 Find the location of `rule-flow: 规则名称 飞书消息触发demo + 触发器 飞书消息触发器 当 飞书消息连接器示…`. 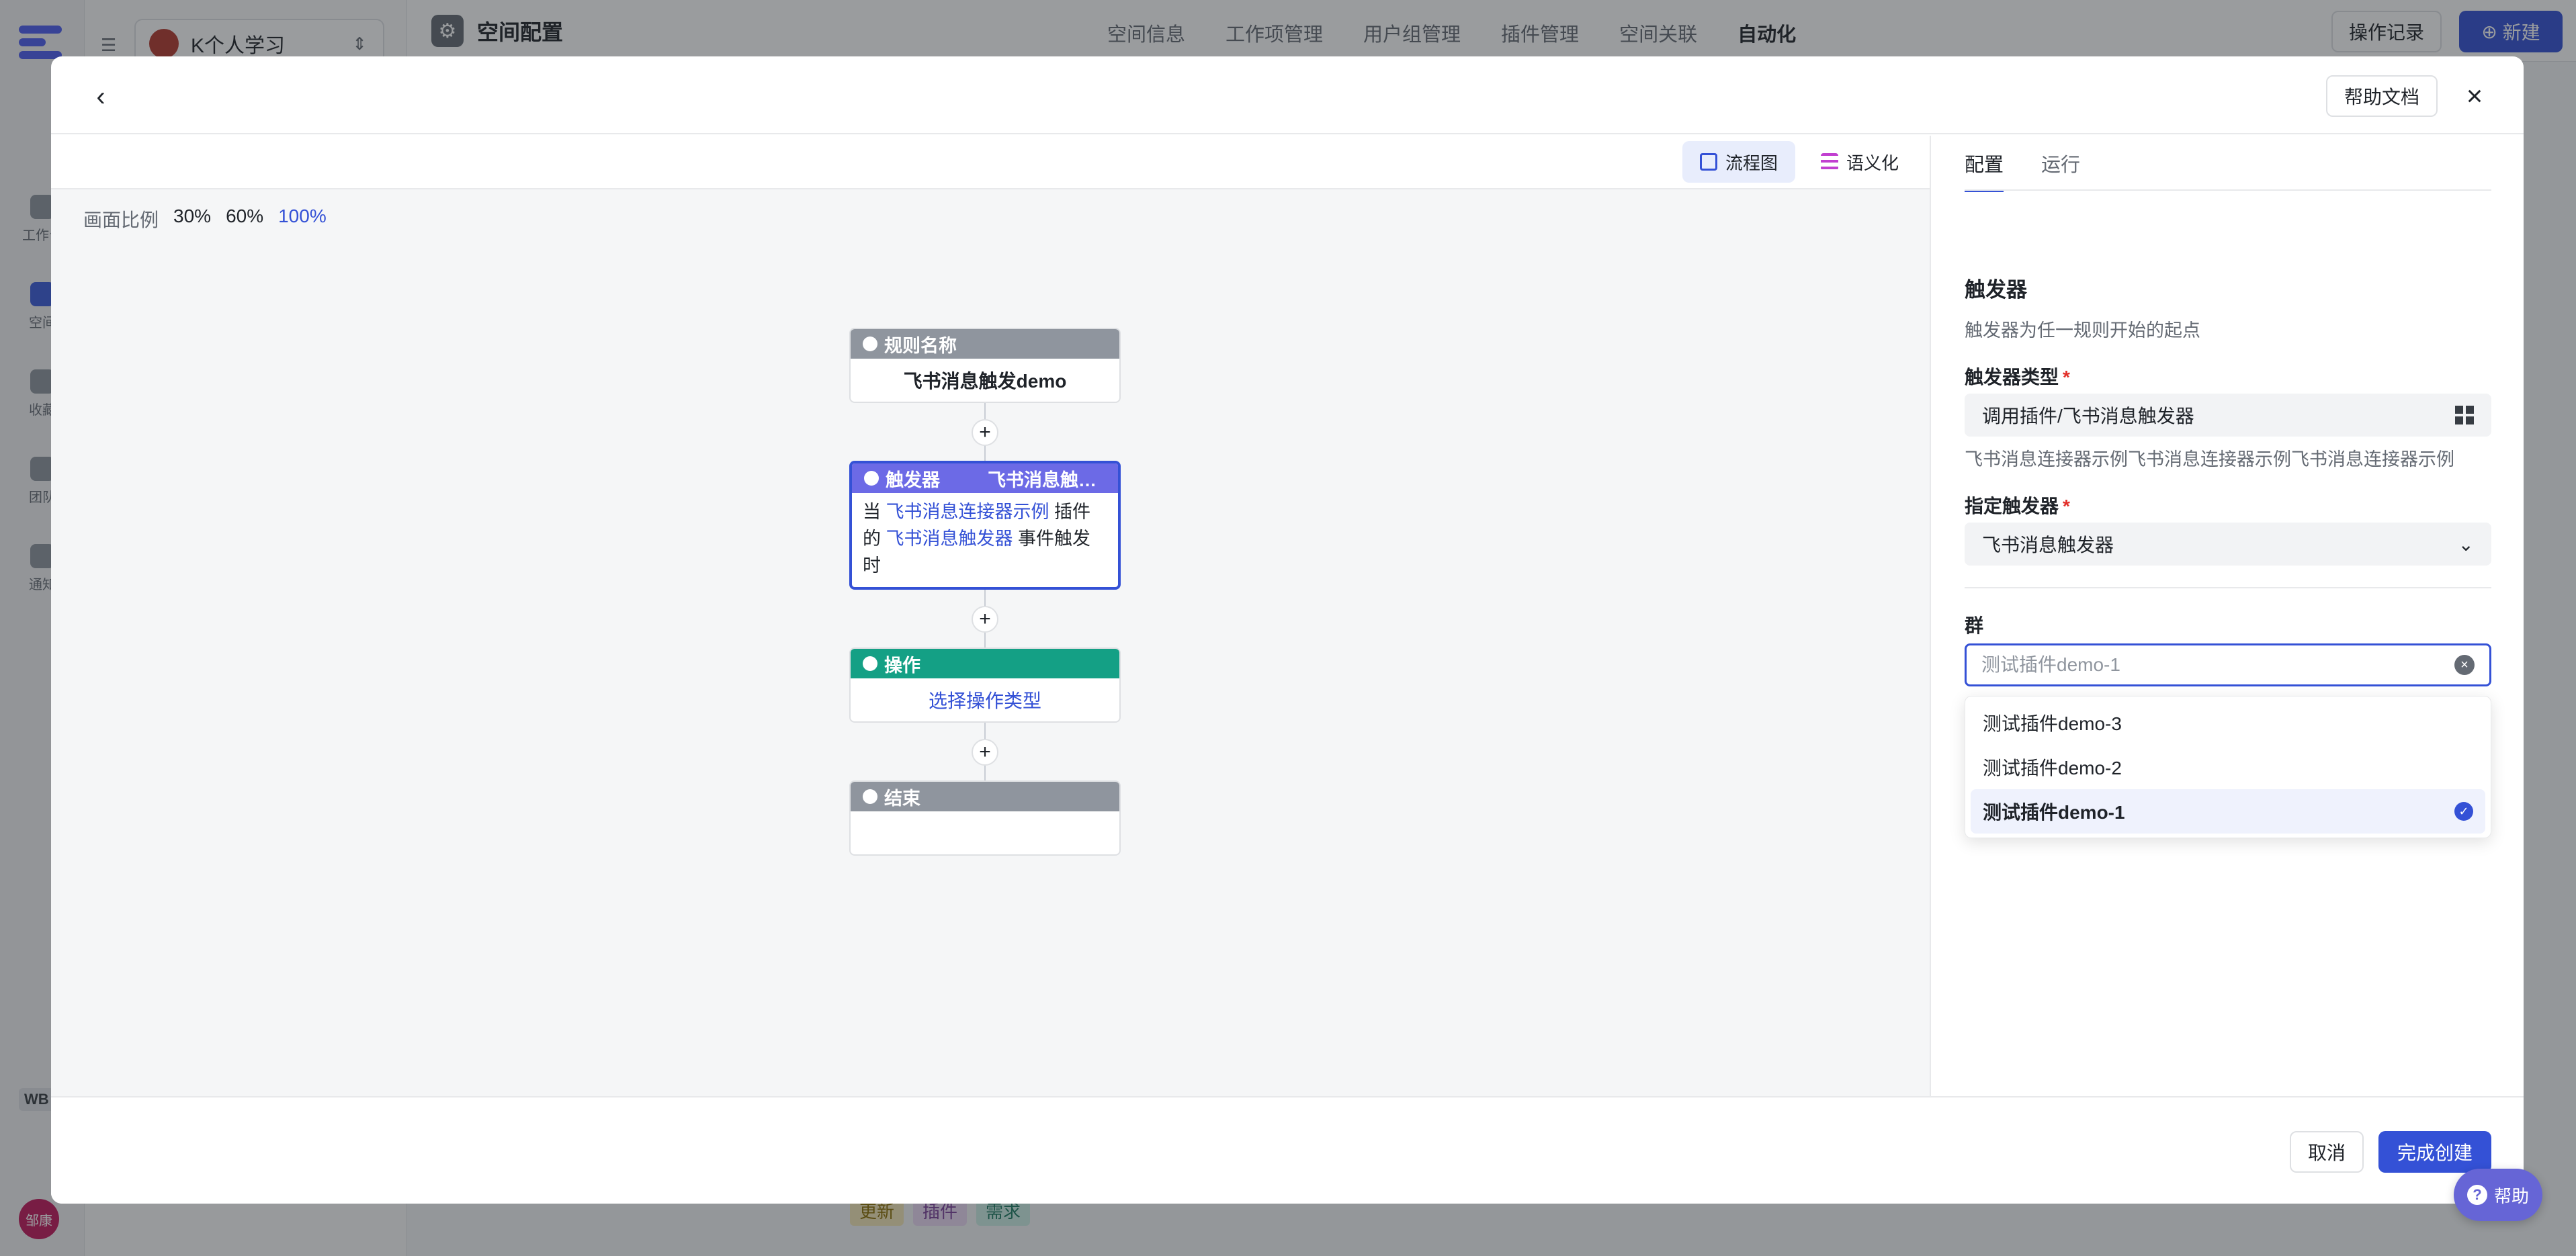

rule-flow: 规则名称 飞书消息触发demo + 触发器 飞书消息触发器 当 飞书消息连接器示… is located at coordinates (985, 592).